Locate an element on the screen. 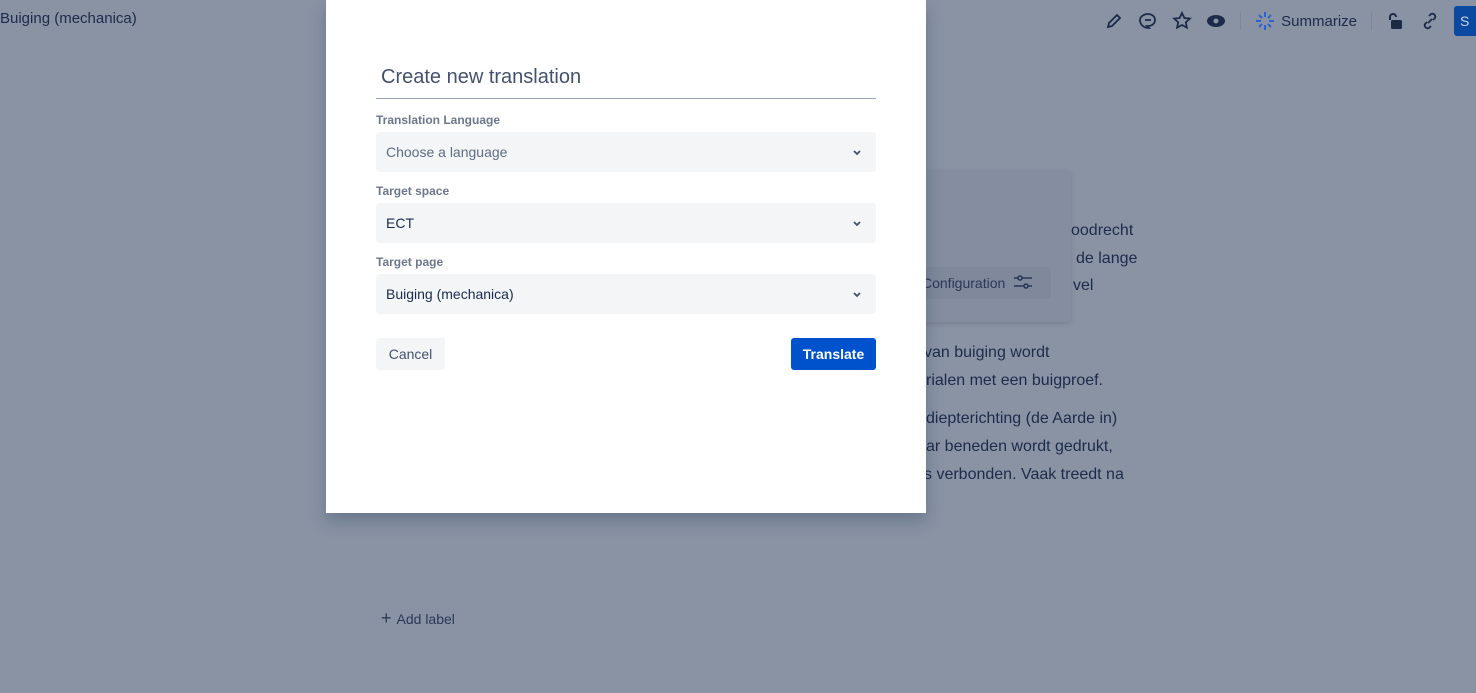  summarize-button: Summarize is located at coordinates (1306, 21).